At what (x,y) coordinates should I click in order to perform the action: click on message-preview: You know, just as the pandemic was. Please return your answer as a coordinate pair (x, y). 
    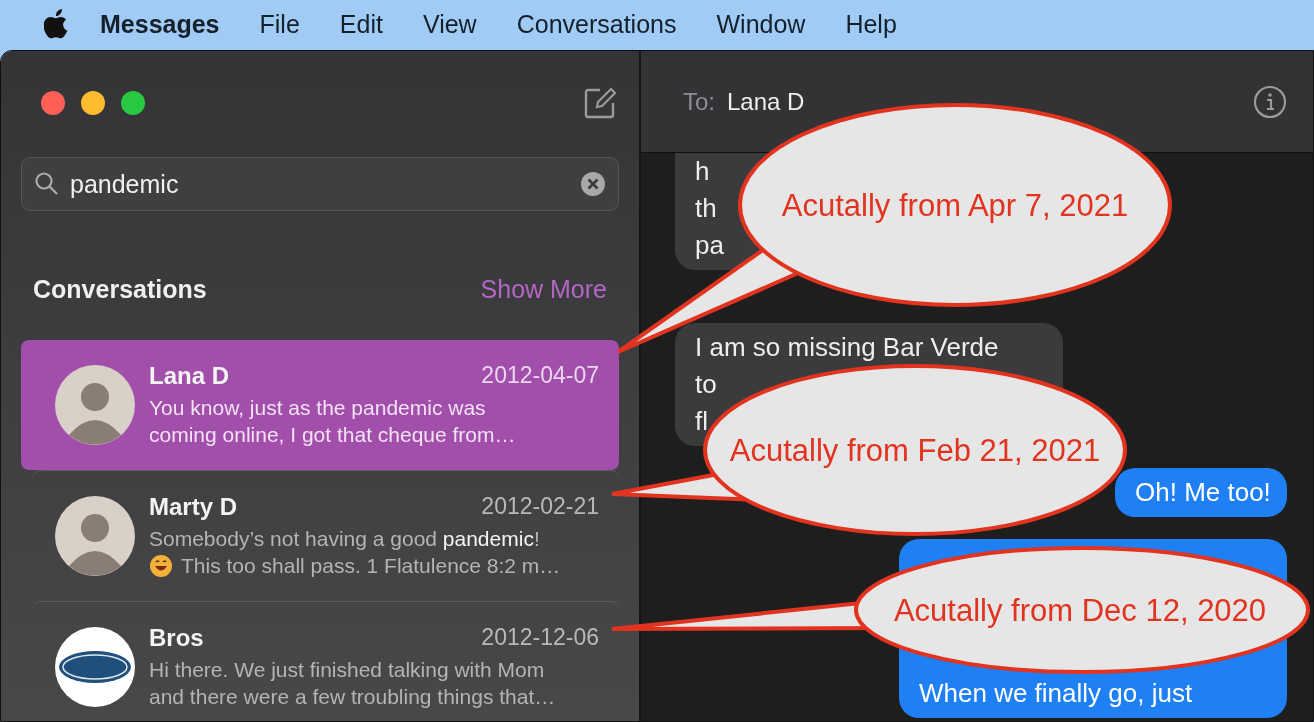
    Looking at the image, I should click on (318, 408).